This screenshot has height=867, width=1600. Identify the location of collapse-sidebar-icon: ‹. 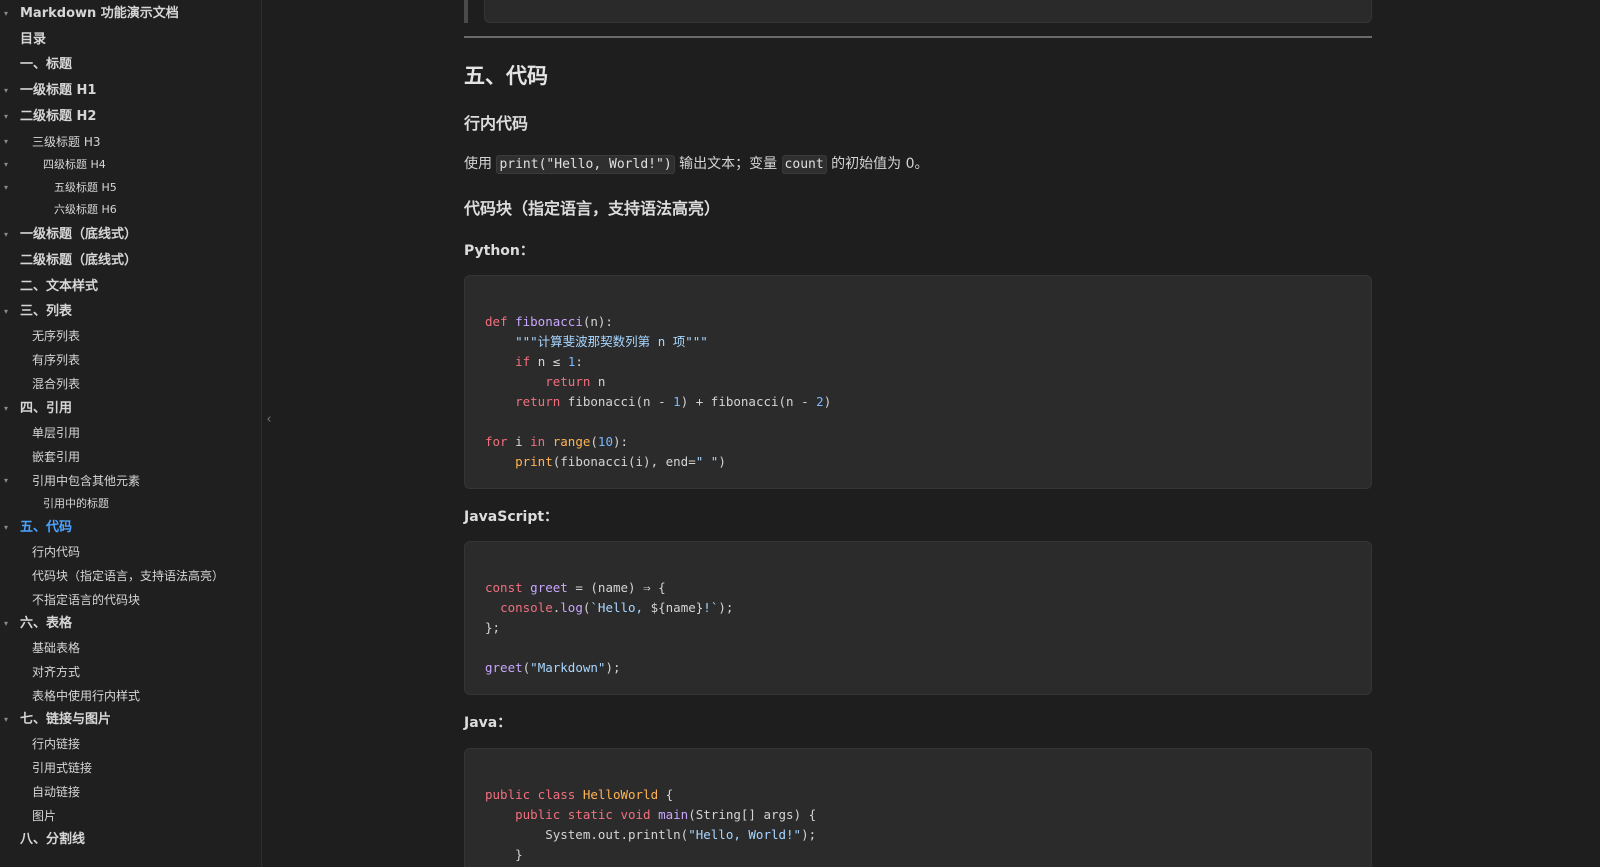
(269, 420).